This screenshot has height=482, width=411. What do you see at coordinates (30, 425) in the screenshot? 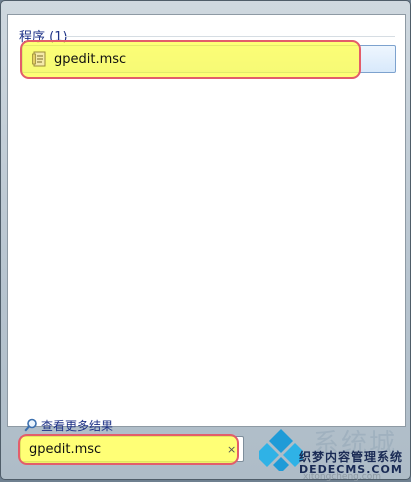
I see `magnifier-icon` at bounding box center [30, 425].